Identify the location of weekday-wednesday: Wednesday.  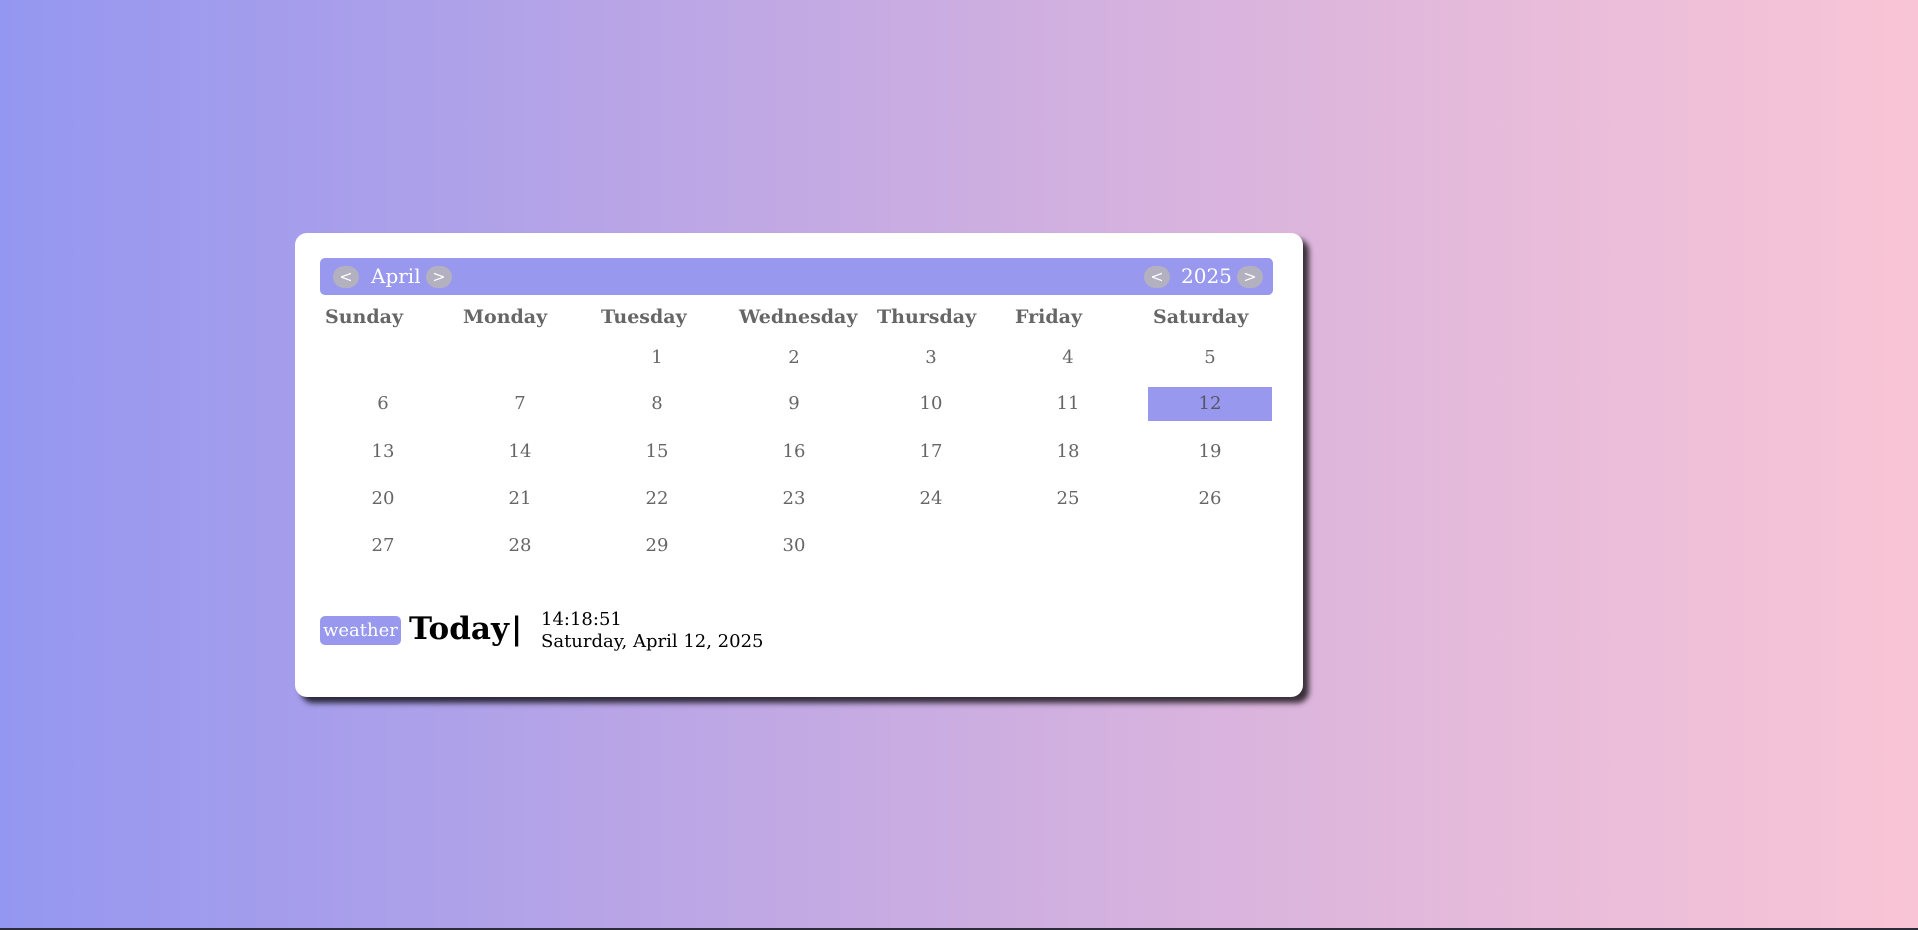
(798, 317).